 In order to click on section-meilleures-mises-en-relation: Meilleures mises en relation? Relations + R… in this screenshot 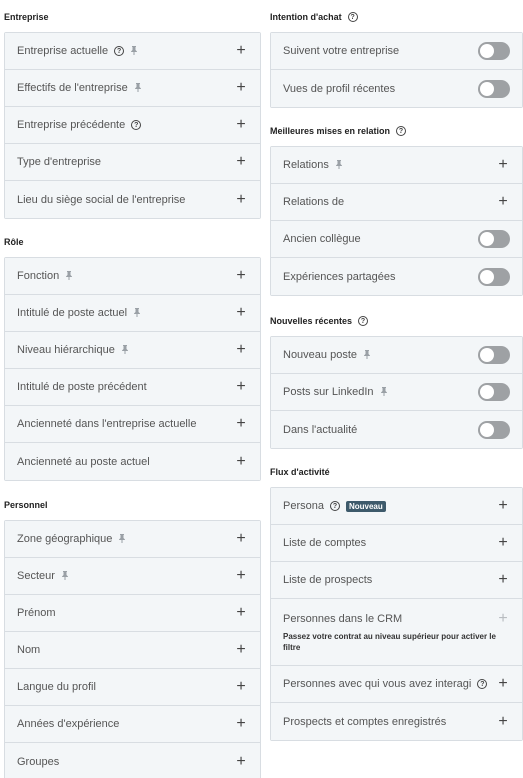, I will do `click(396, 209)`.